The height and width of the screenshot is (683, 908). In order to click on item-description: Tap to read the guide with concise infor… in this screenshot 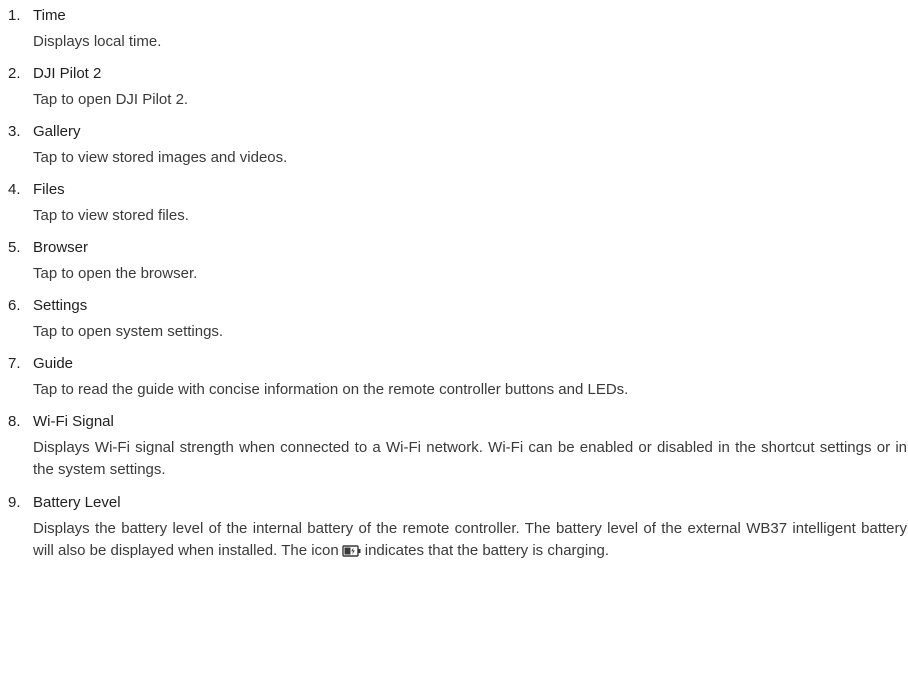, I will do `click(331, 389)`.